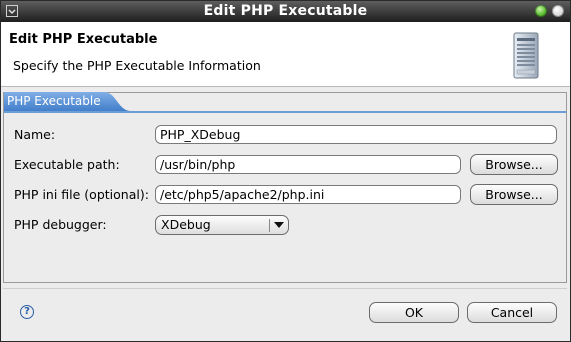 The image size is (571, 342). Describe the element at coordinates (60, 224) in the screenshot. I see `debugger-label: PHP debugger:` at that location.